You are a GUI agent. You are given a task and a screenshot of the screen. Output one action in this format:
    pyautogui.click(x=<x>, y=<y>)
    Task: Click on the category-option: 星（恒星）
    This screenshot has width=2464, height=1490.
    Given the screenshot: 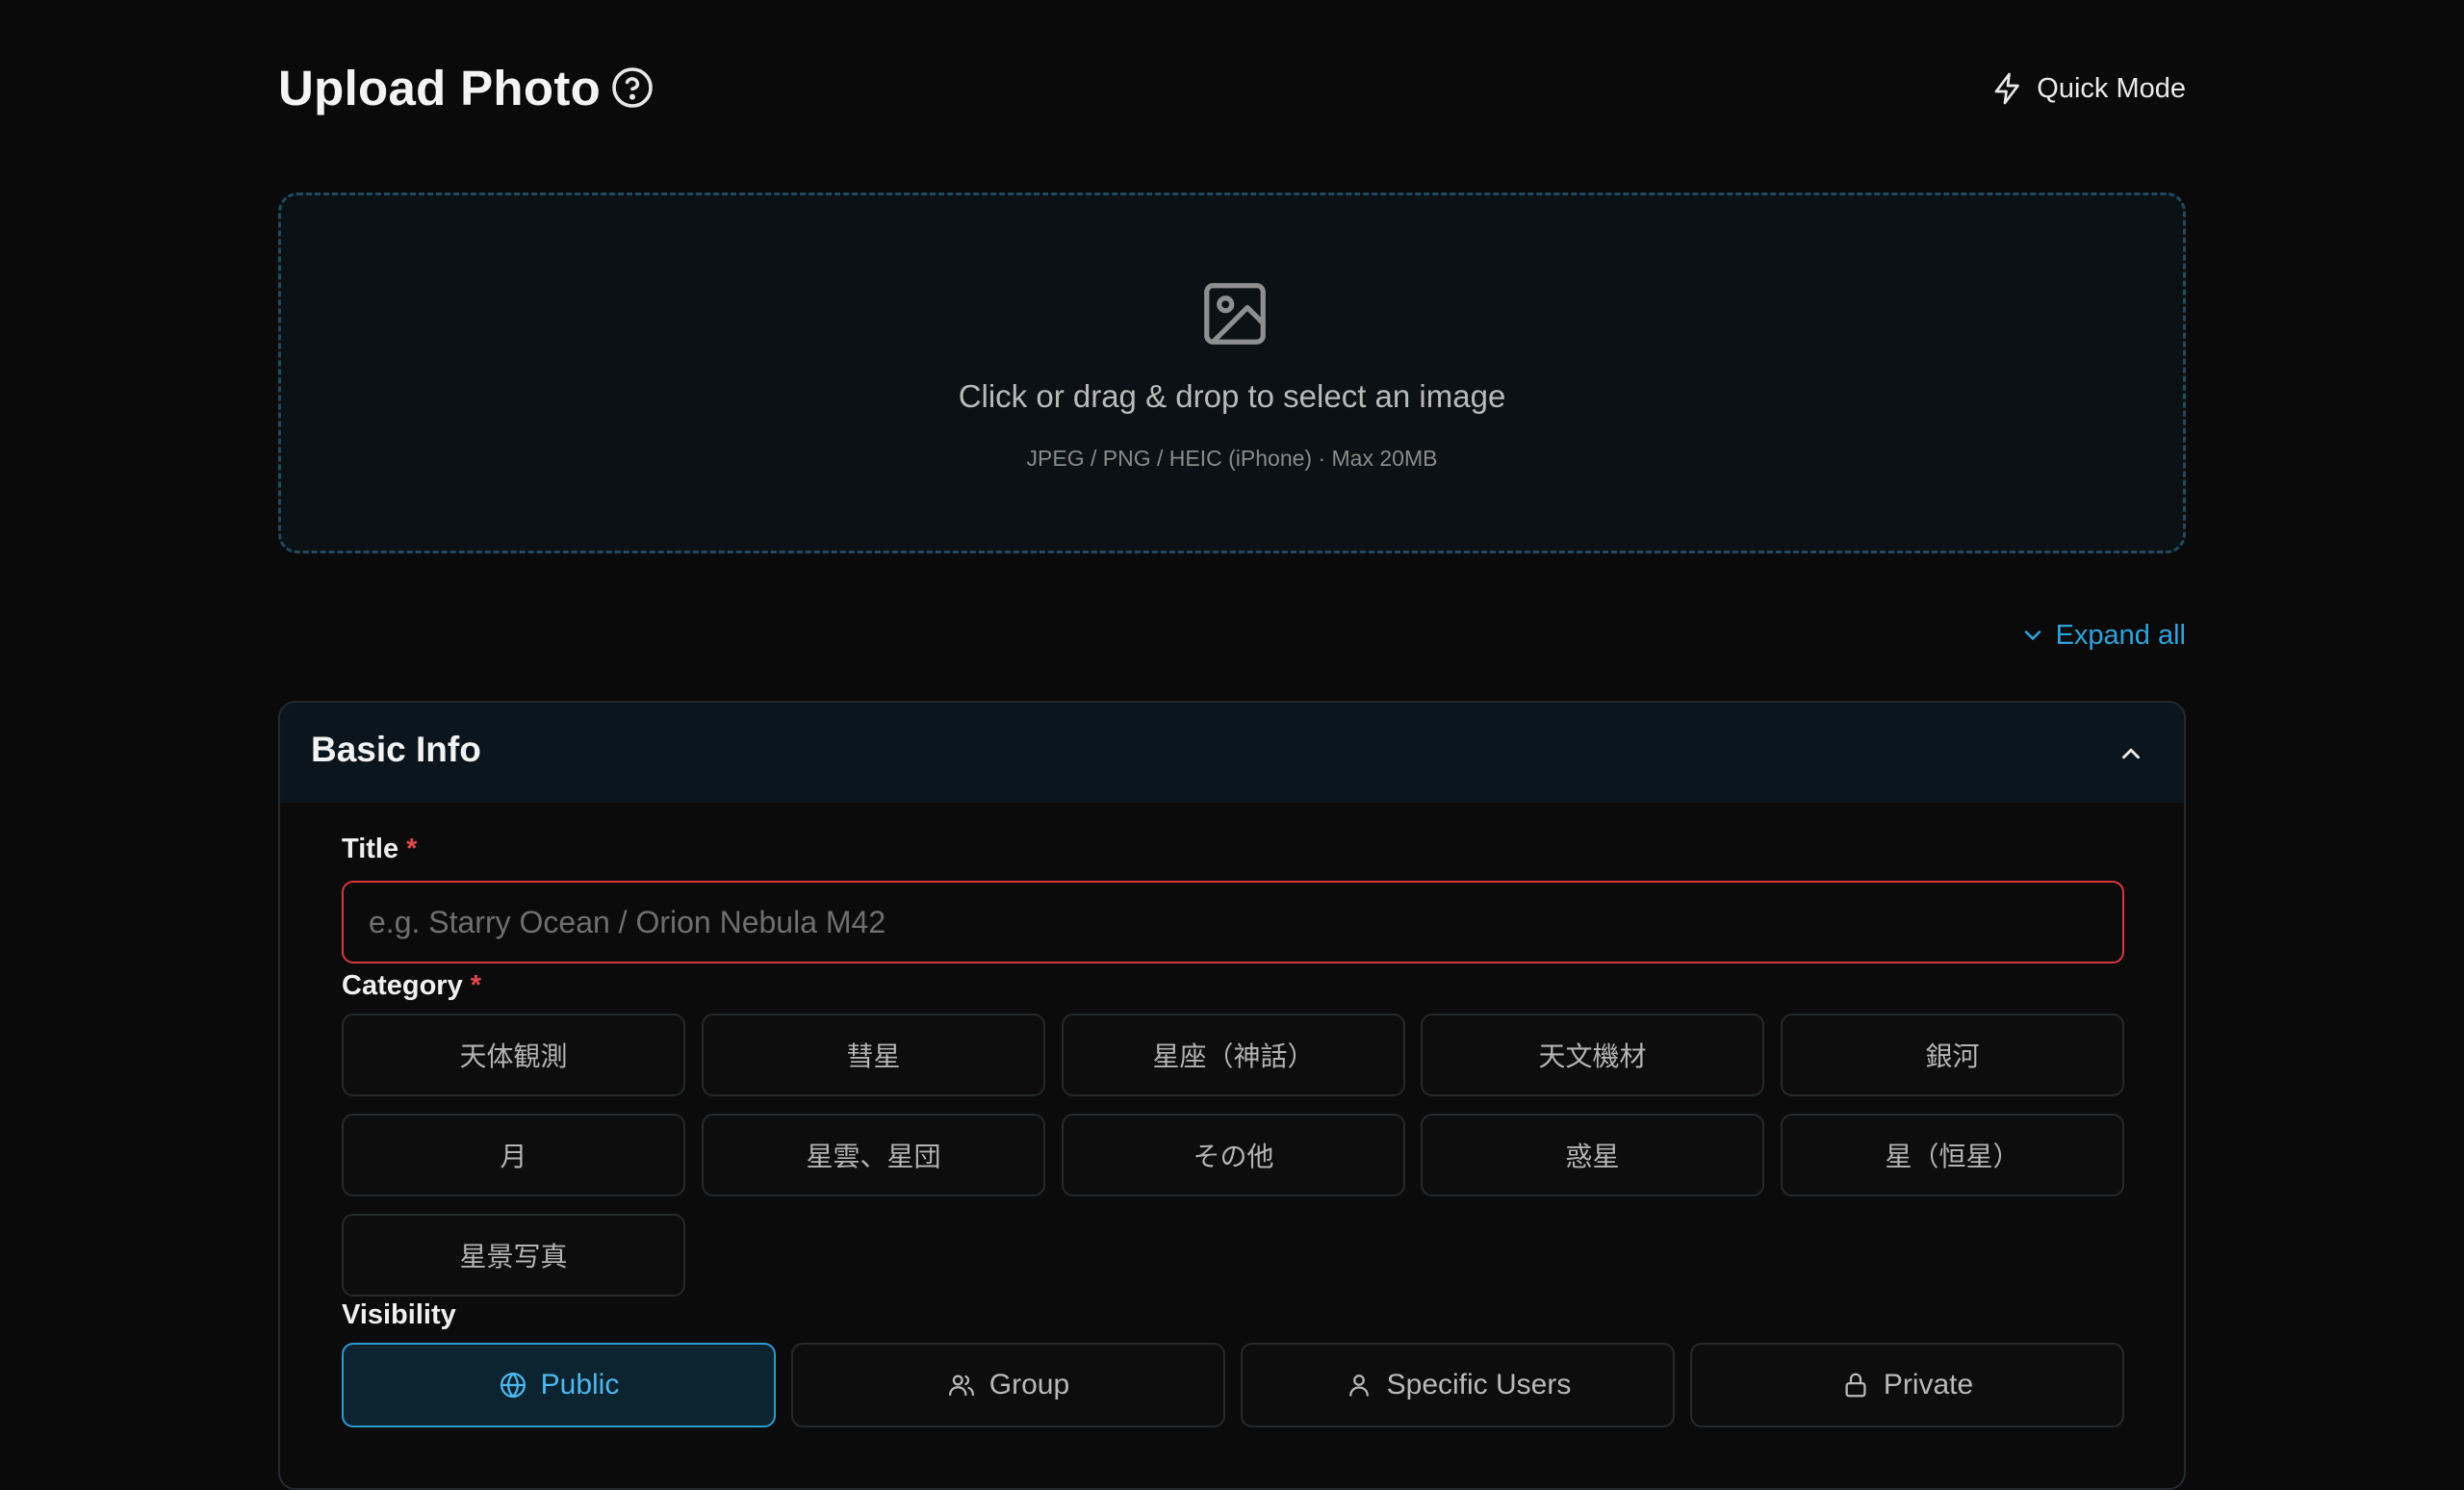 What is the action you would take?
    pyautogui.click(x=1952, y=1155)
    